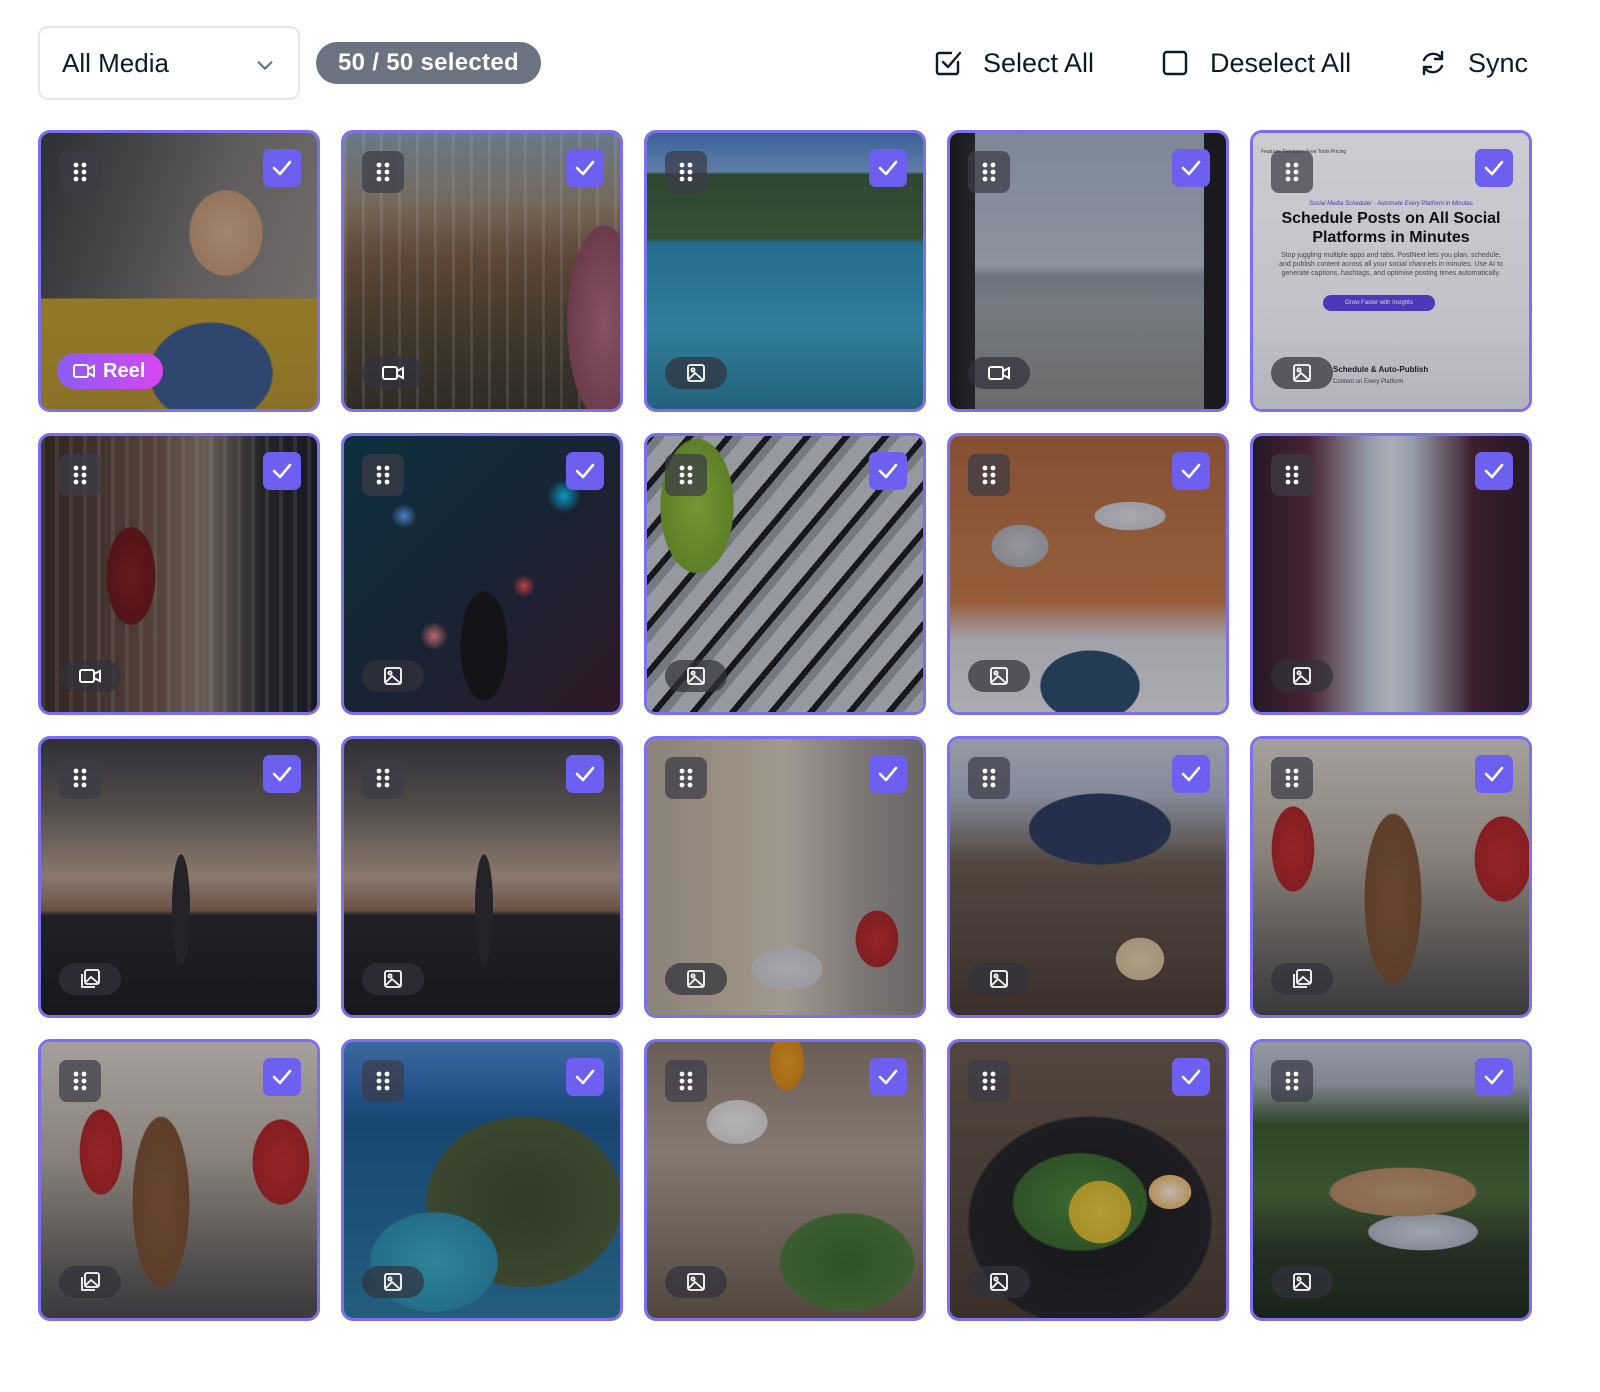  I want to click on checkbox-empty-icon, so click(1175, 63).